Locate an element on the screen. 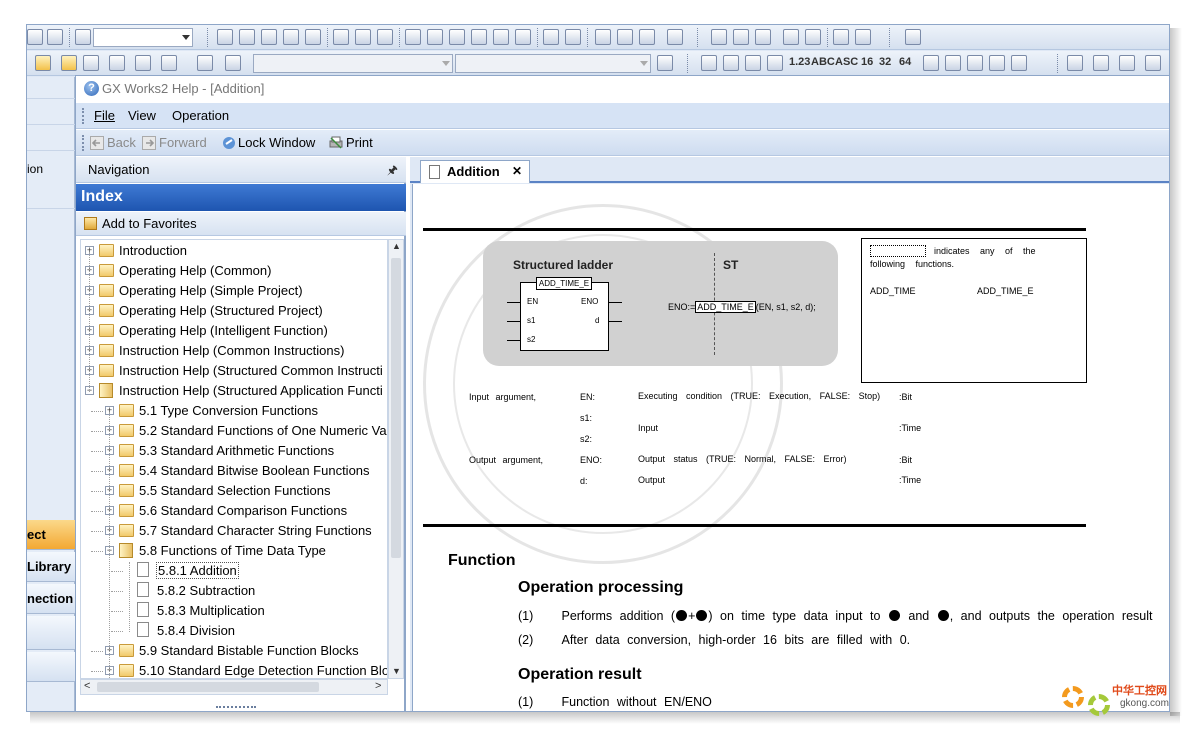  device-search-icon is located at coordinates (341, 37).